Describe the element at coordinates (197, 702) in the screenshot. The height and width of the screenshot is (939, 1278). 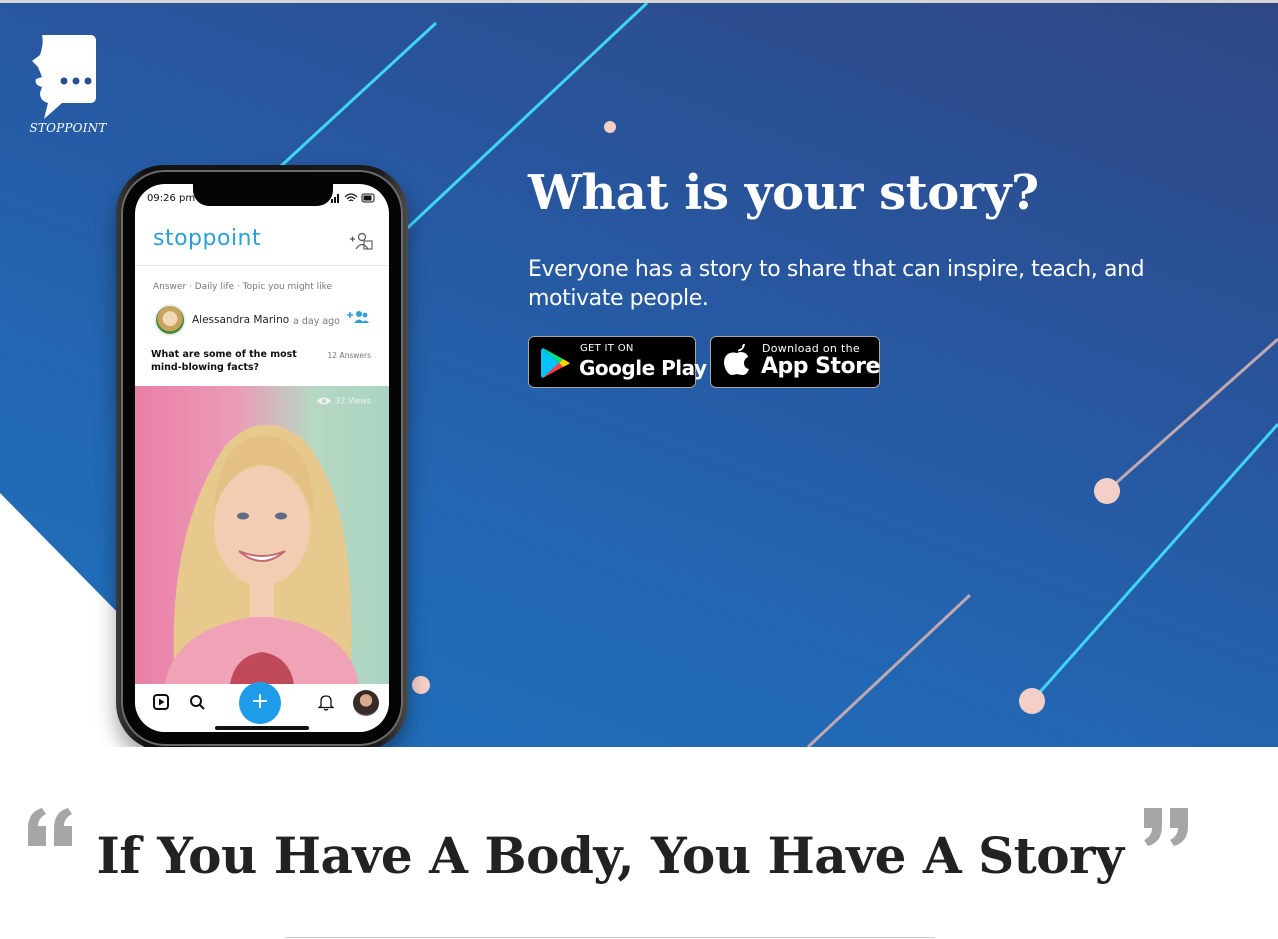
I see `search-icon` at that location.